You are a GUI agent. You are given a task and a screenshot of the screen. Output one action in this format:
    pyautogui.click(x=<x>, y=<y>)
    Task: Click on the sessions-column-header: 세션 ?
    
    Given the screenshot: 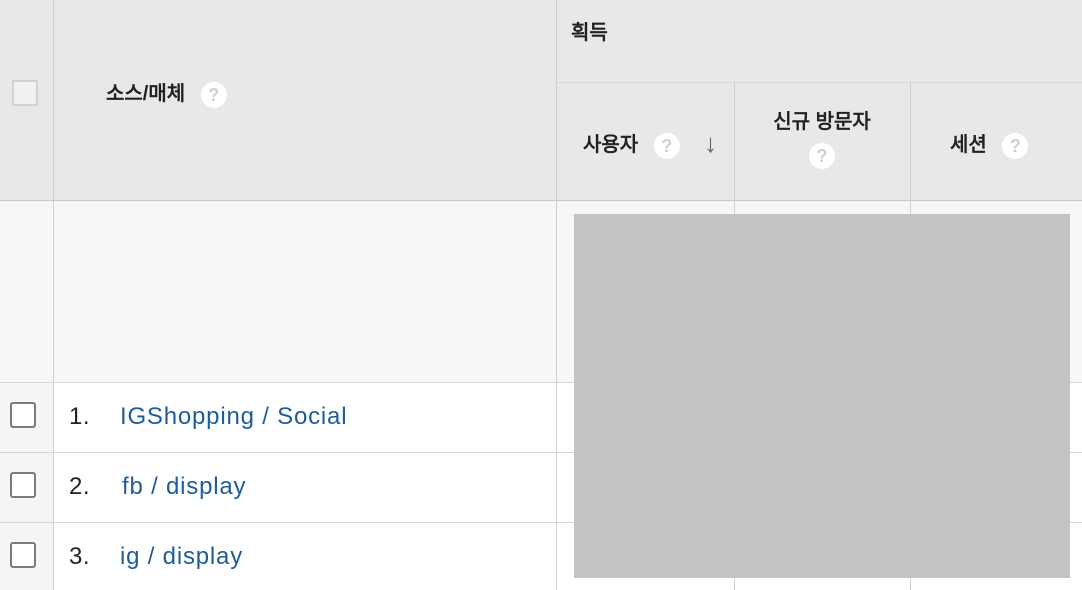 What is the action you would take?
    pyautogui.click(x=989, y=145)
    